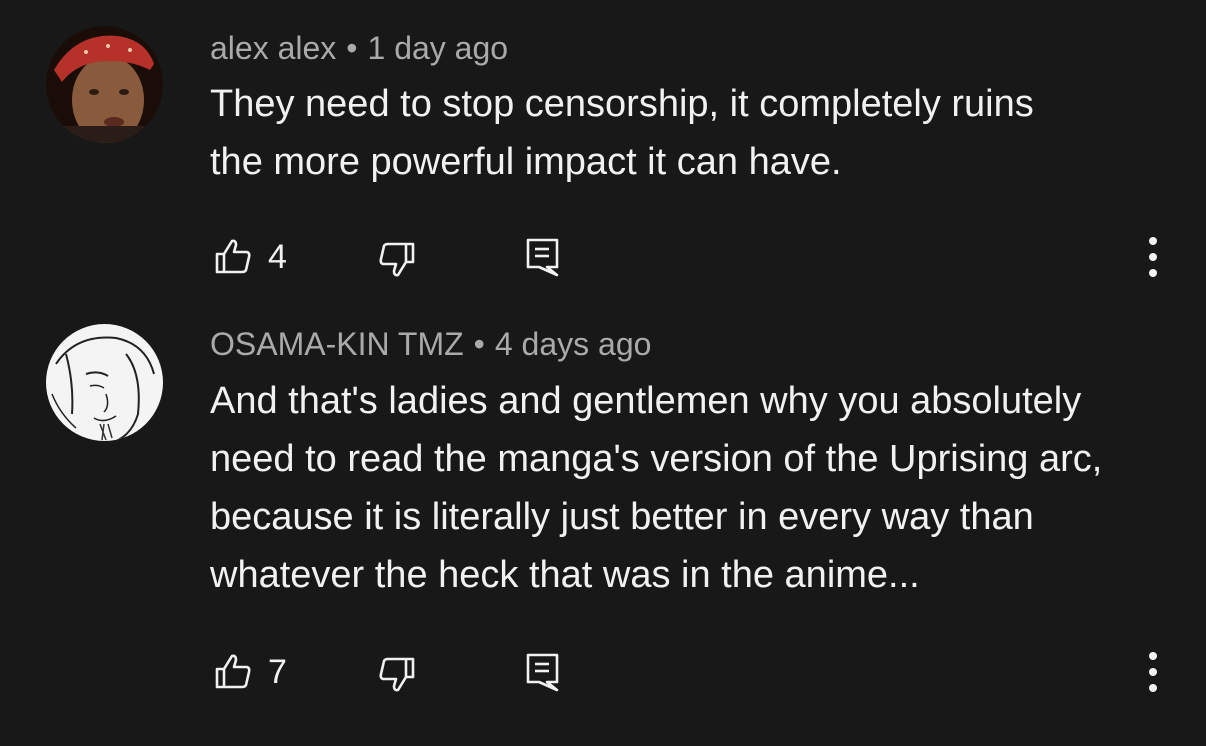 Image resolution: width=1206 pixels, height=746 pixels. Describe the element at coordinates (337, 344) in the screenshot. I see `author-name: OSAMA-KIN TMZ` at that location.